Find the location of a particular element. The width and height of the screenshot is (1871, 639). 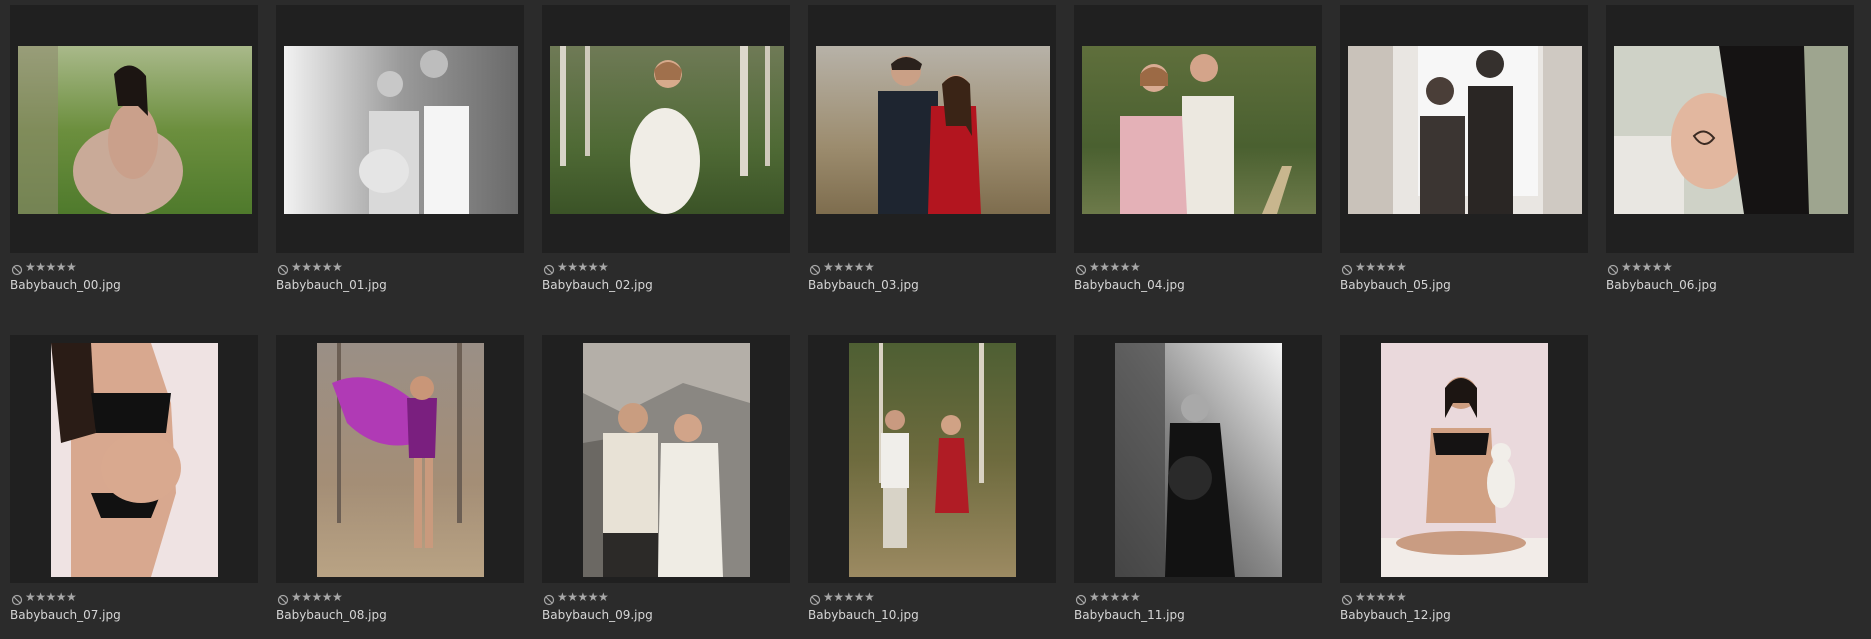

thumbnail-item: ★★★★★ Babybauch_05.jpg is located at coordinates (1472, 149).